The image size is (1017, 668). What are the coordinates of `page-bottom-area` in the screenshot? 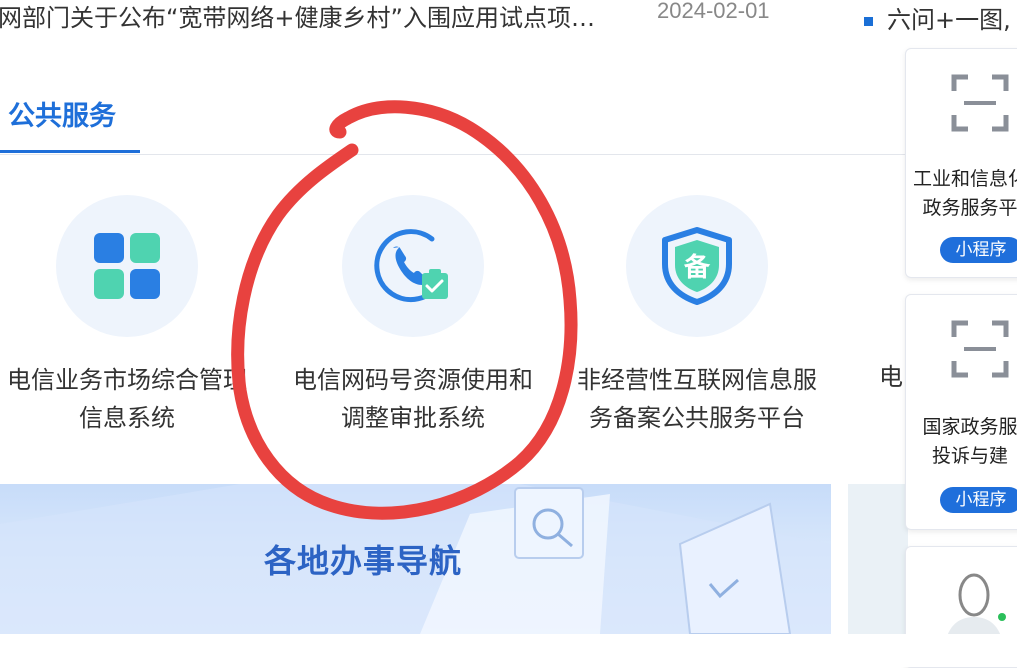 It's located at (508, 650).